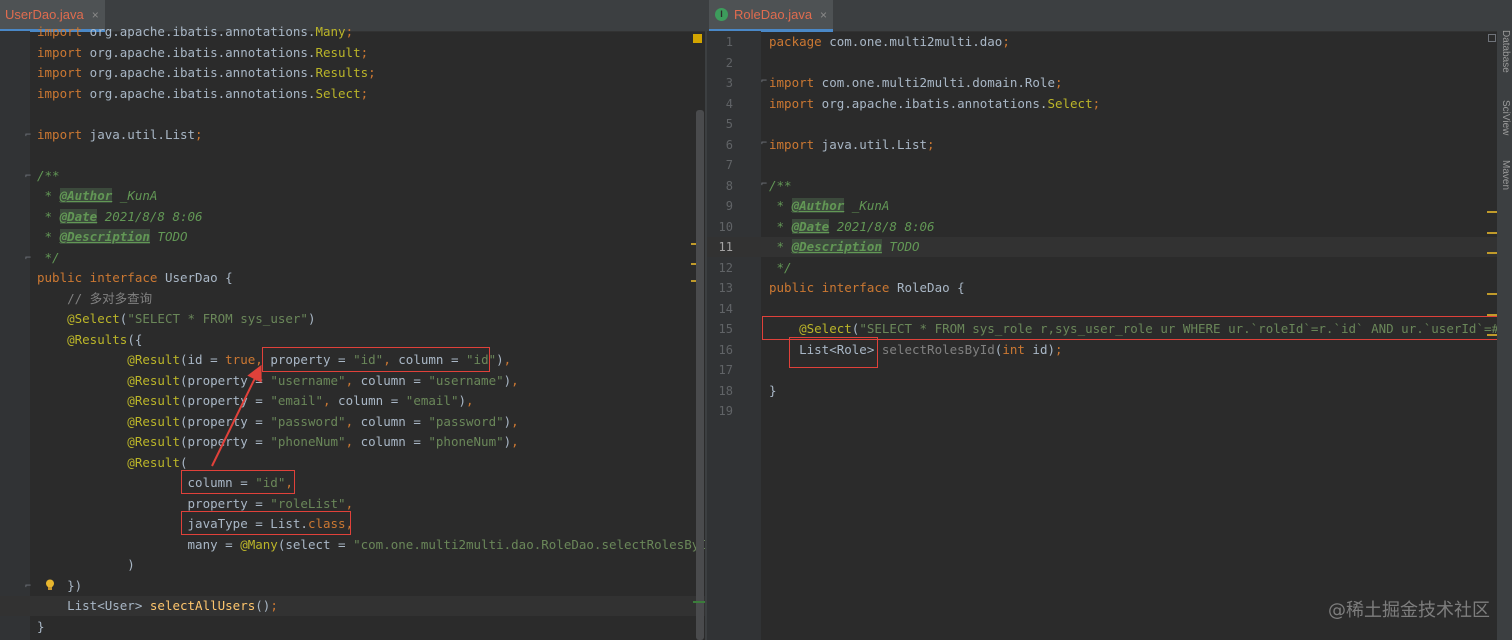  Describe the element at coordinates (338, 93) in the screenshot. I see `code-token: Select` at that location.